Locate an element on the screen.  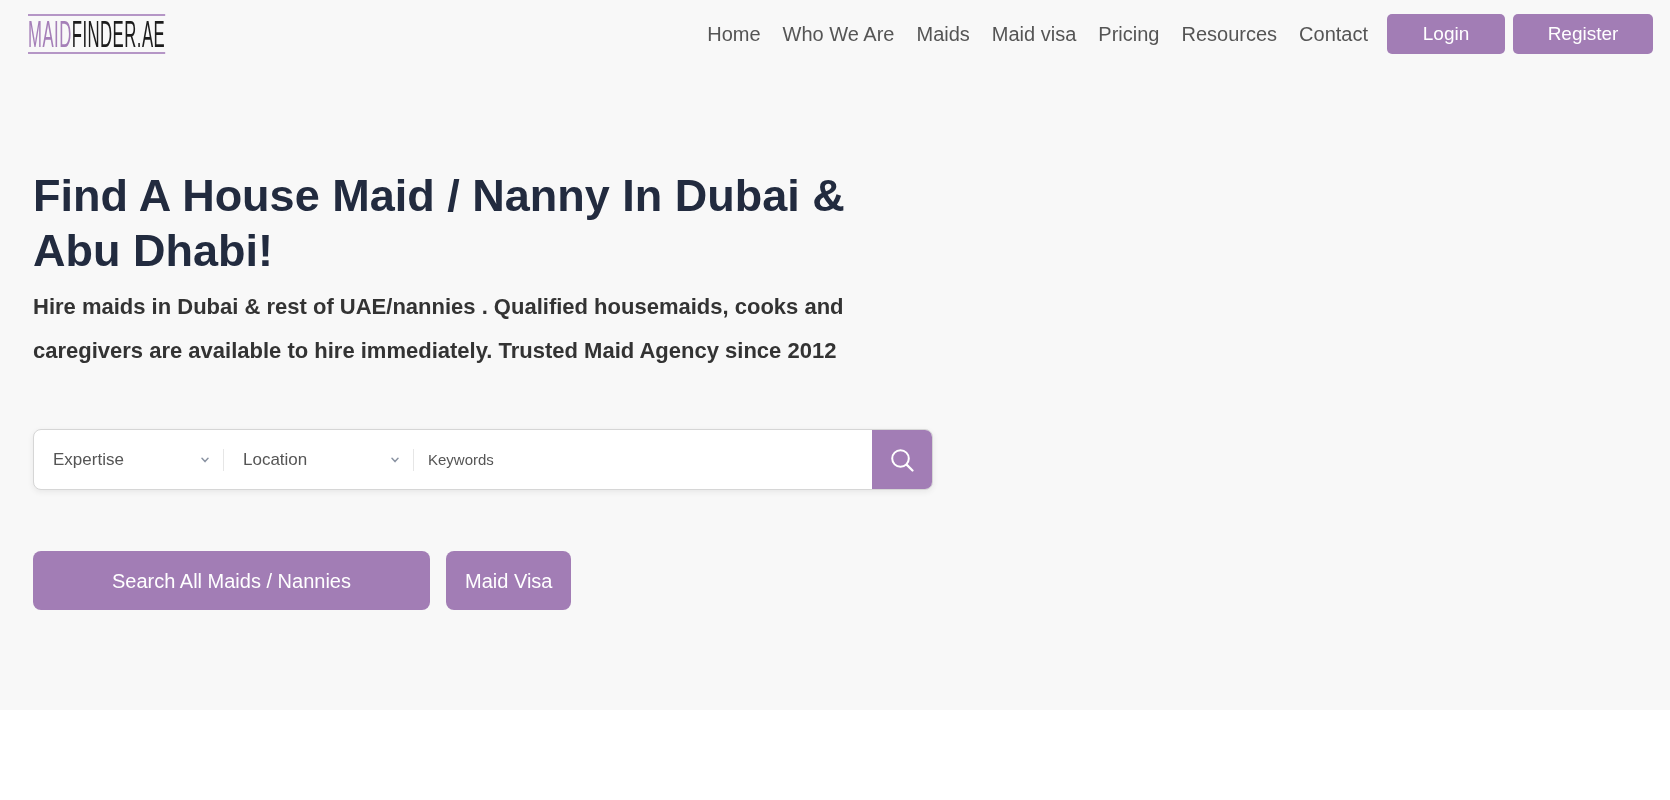
keywords-field: Keywords is located at coordinates (643, 459).